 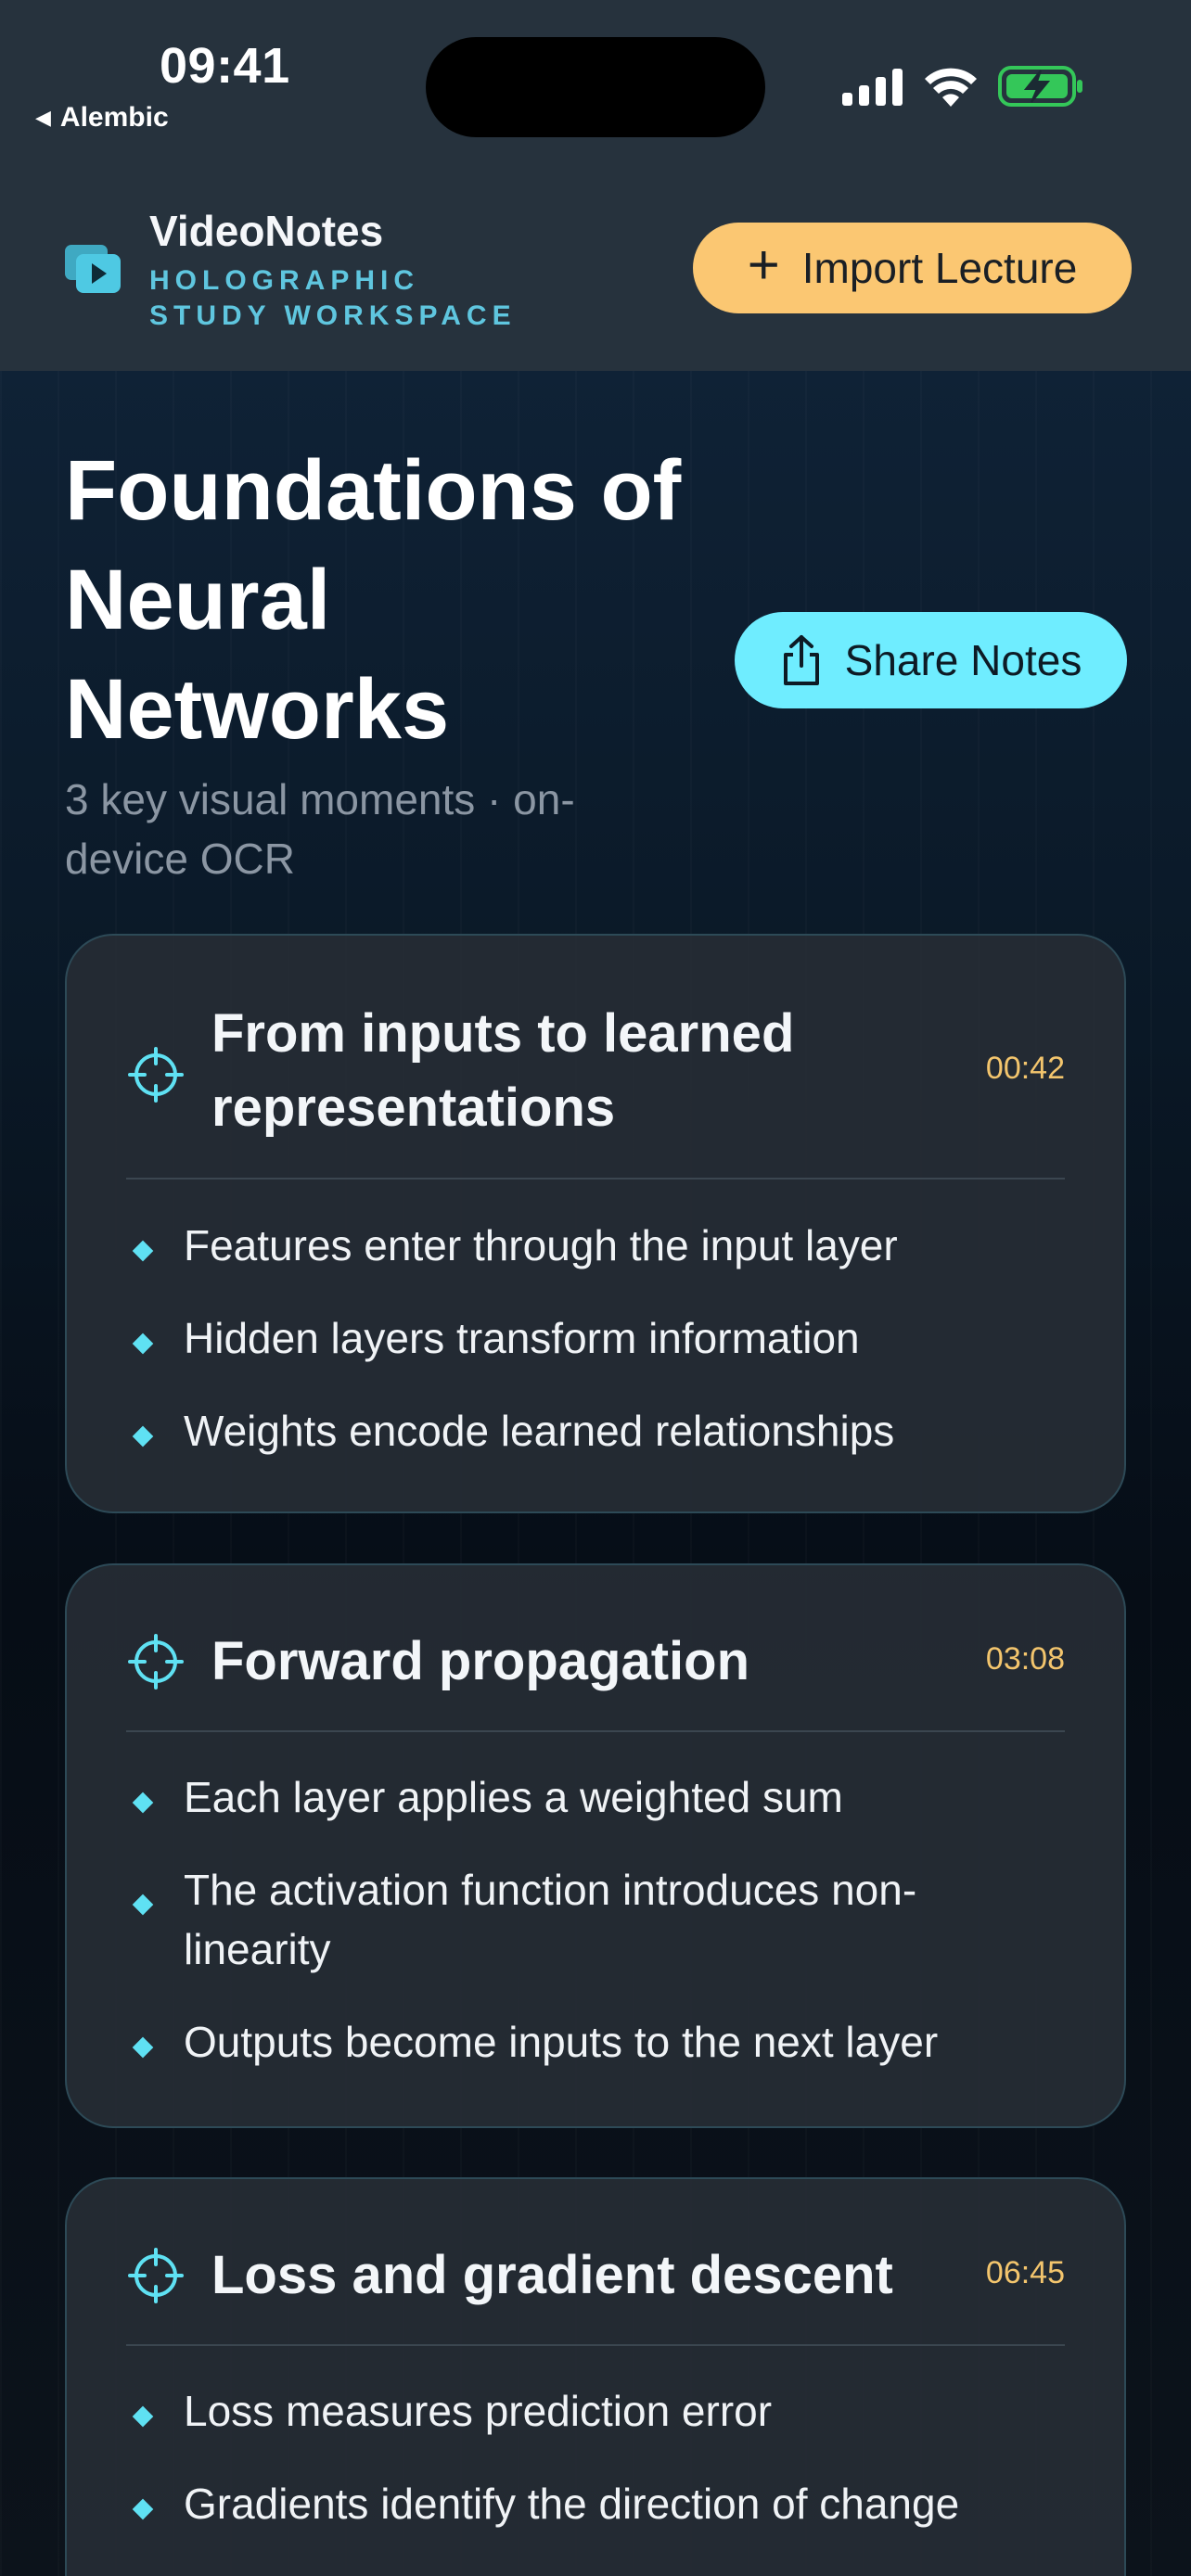 What do you see at coordinates (266, 231) in the screenshot?
I see `app-name: VideoNotes` at bounding box center [266, 231].